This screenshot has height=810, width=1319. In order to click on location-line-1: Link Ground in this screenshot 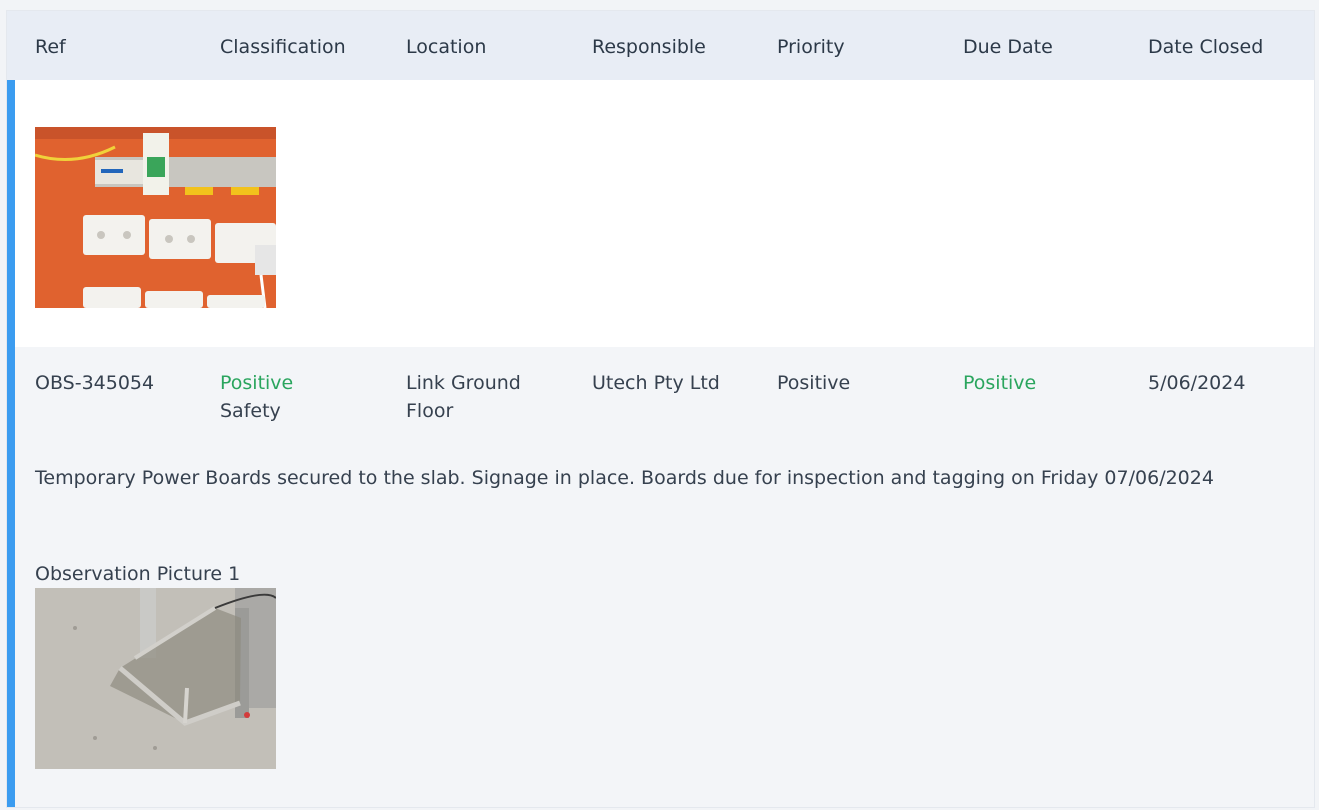, I will do `click(463, 383)`.